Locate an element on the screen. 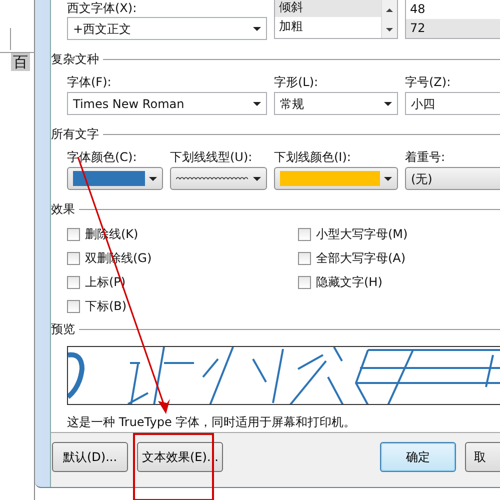  field-label: 西文字体(X): is located at coordinates (102, 8).